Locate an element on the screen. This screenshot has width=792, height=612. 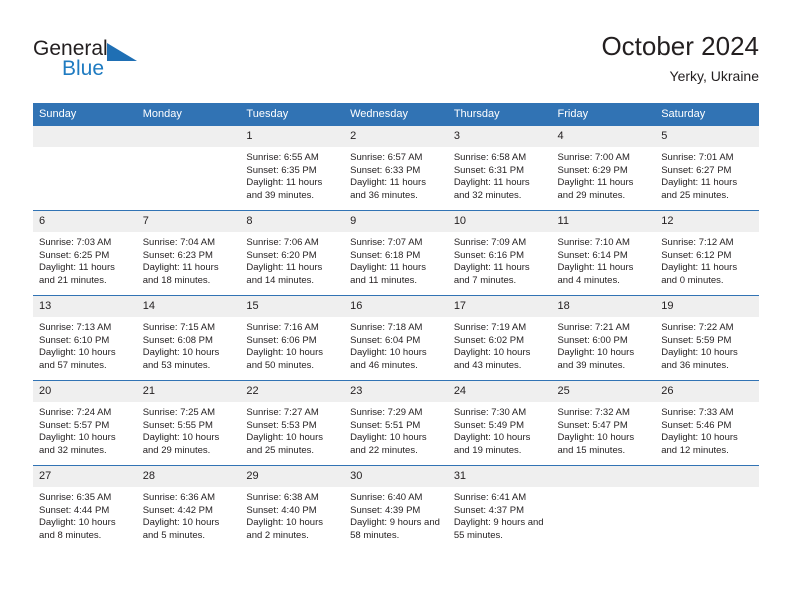
daylight-line: Daylight: 11 hours and 7 minutes. is located at coordinates (491, 274).